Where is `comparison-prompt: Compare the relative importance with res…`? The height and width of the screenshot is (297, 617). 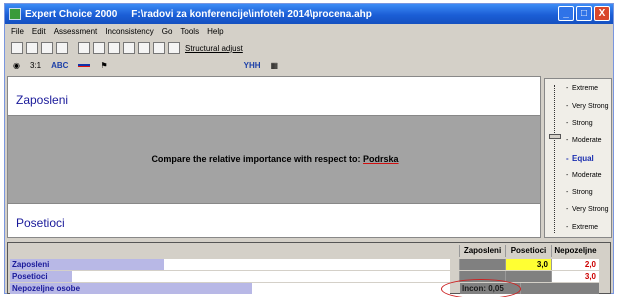
comparison-prompt: Compare the relative importance with res… is located at coordinates (275, 159).